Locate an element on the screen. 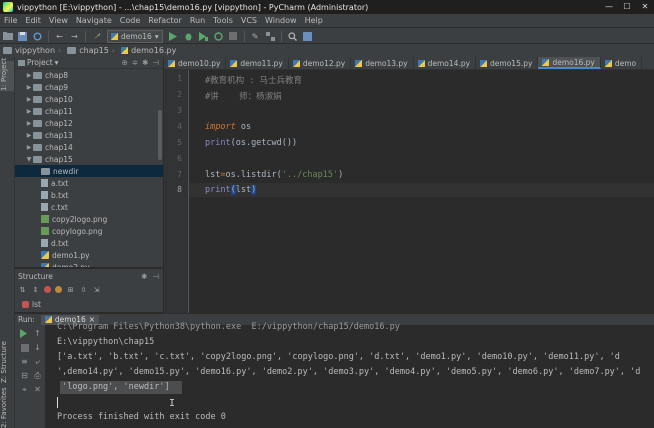  menu-view: View is located at coordinates (58, 20).